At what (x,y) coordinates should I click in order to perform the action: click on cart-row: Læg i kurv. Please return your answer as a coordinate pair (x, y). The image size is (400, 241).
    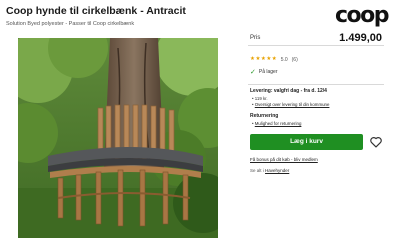
    Looking at the image, I should click on (316, 142).